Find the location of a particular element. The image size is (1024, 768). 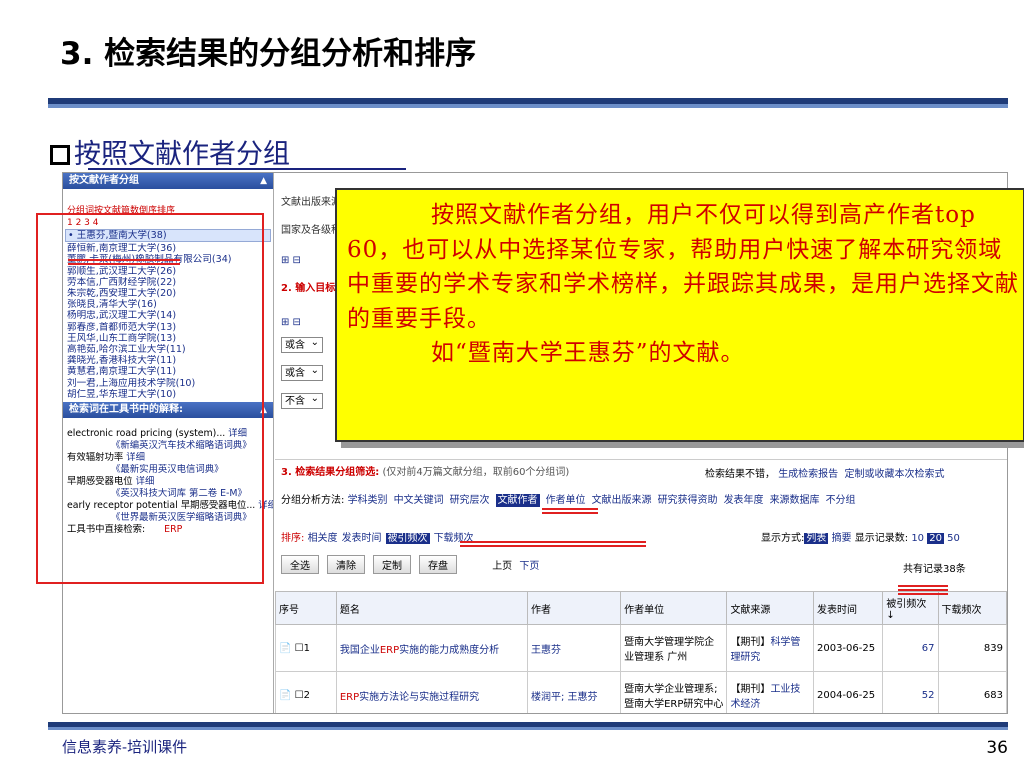

action-buttons: 全选 清除 定制 存盘 上页 下页 is located at coordinates (410, 564).